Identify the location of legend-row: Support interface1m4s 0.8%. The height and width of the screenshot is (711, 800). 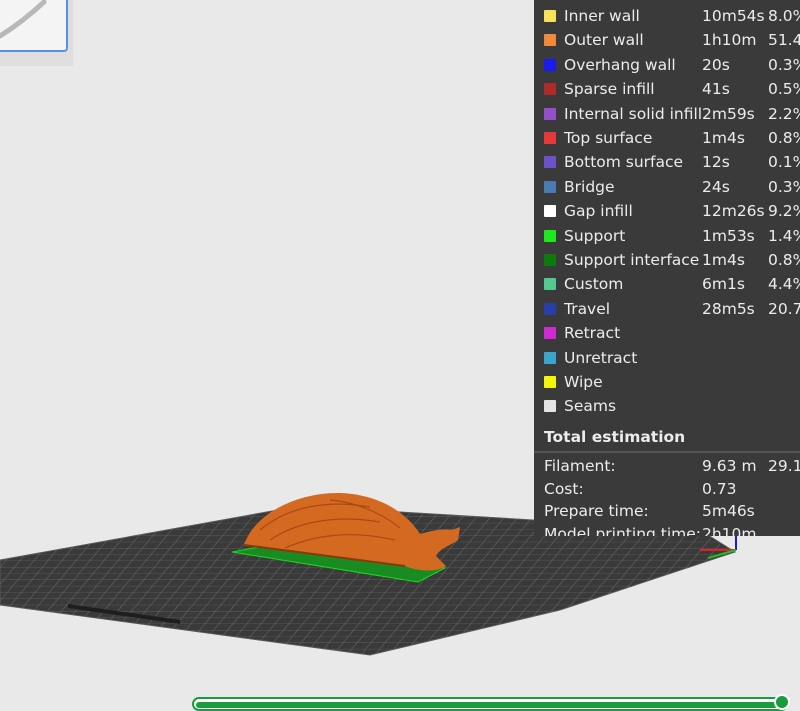
(667, 262).